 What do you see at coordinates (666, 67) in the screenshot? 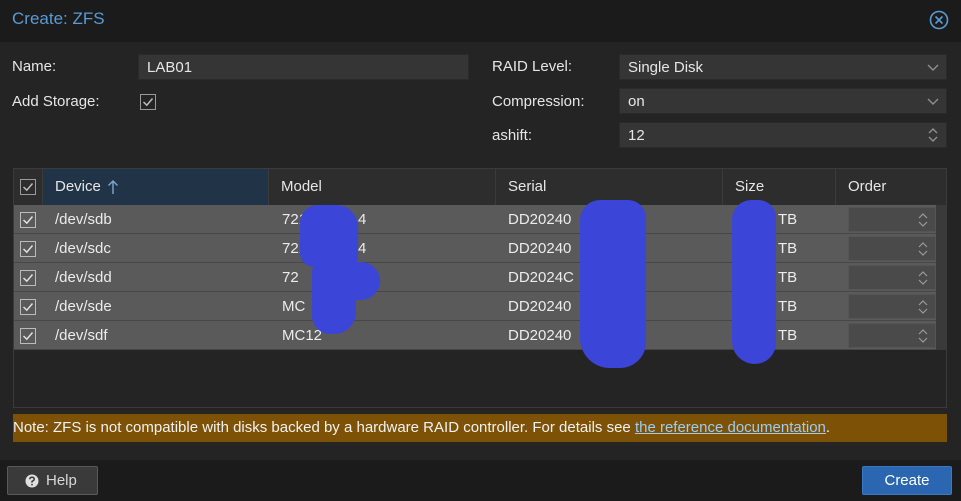
I see `raid-level-value: Single Disk` at bounding box center [666, 67].